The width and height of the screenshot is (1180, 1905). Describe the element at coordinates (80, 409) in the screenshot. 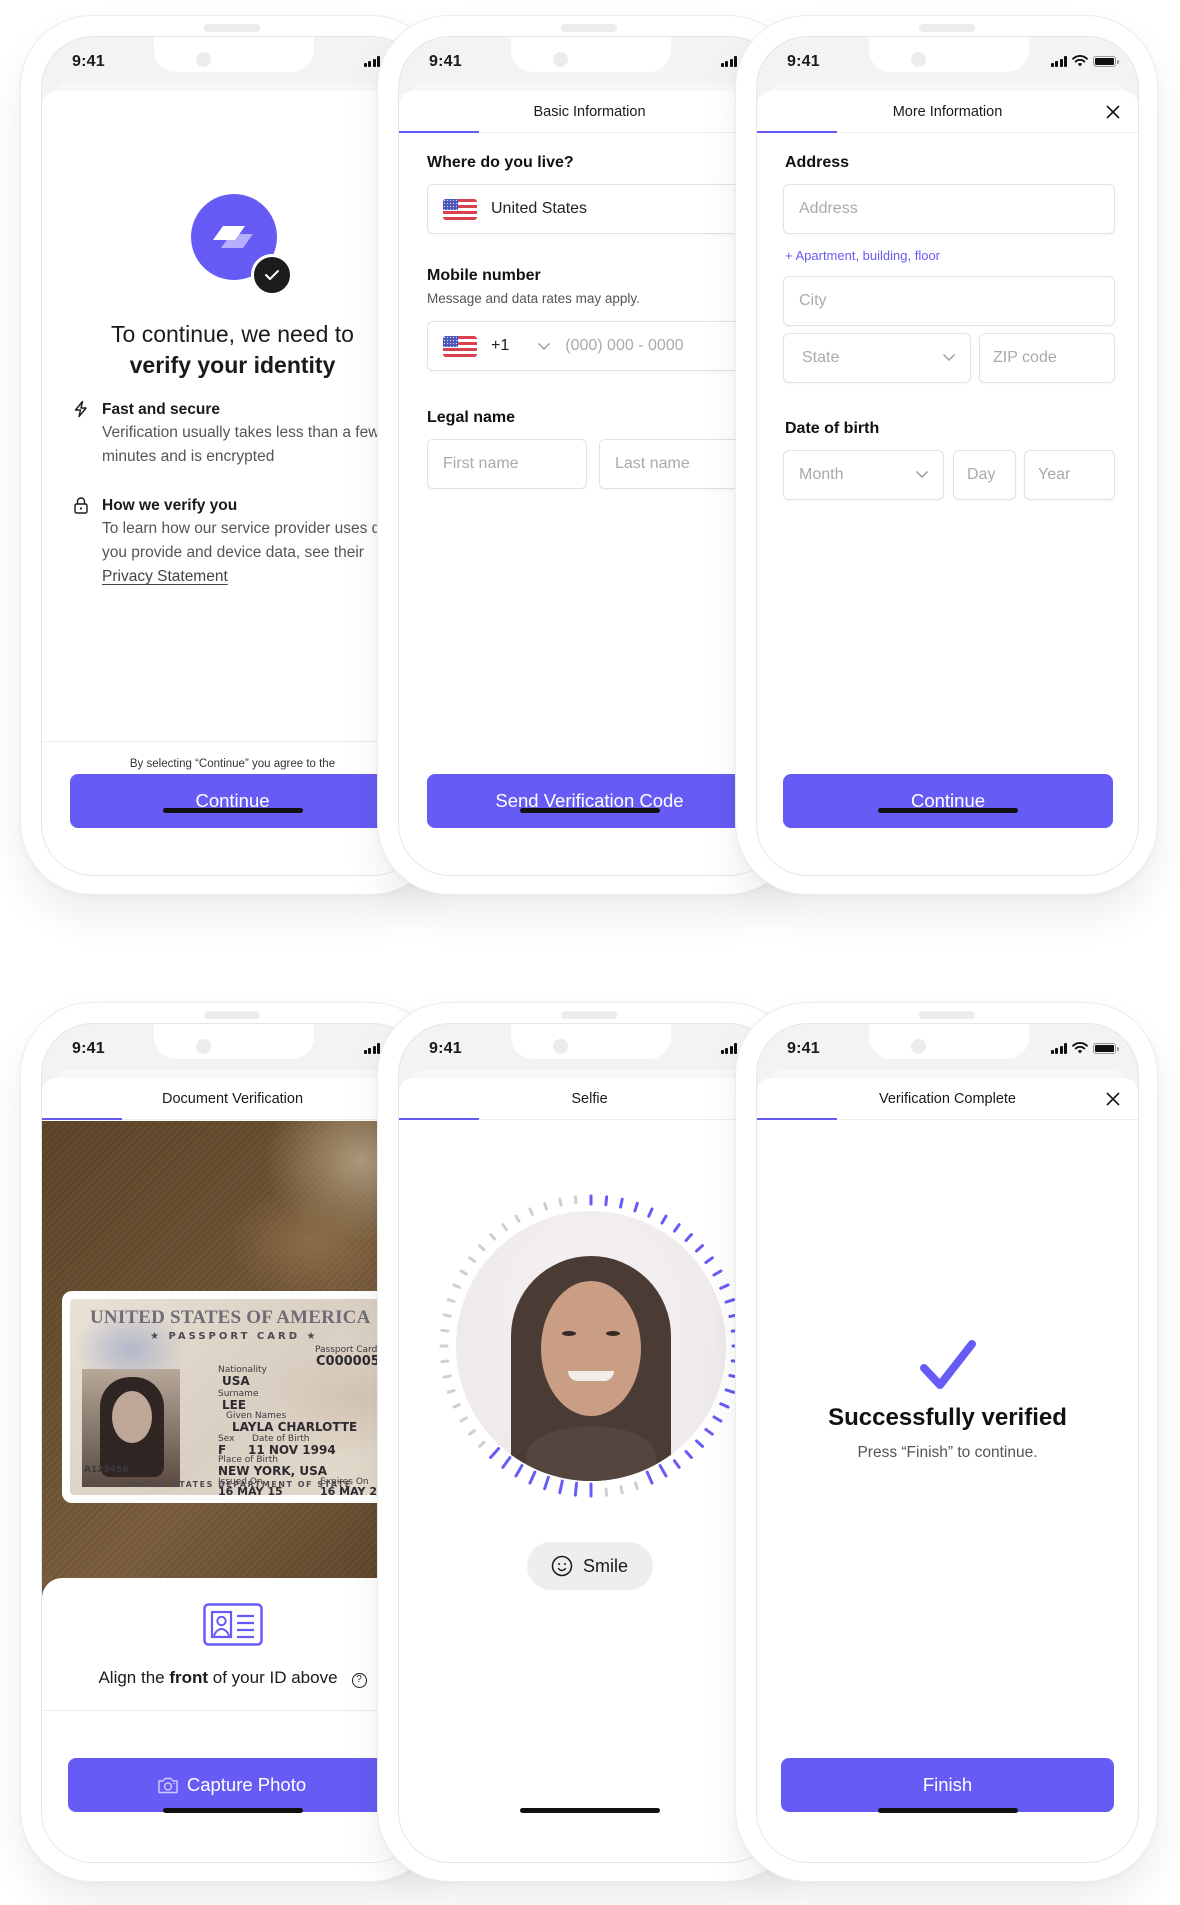

I see `lightning-icon` at that location.